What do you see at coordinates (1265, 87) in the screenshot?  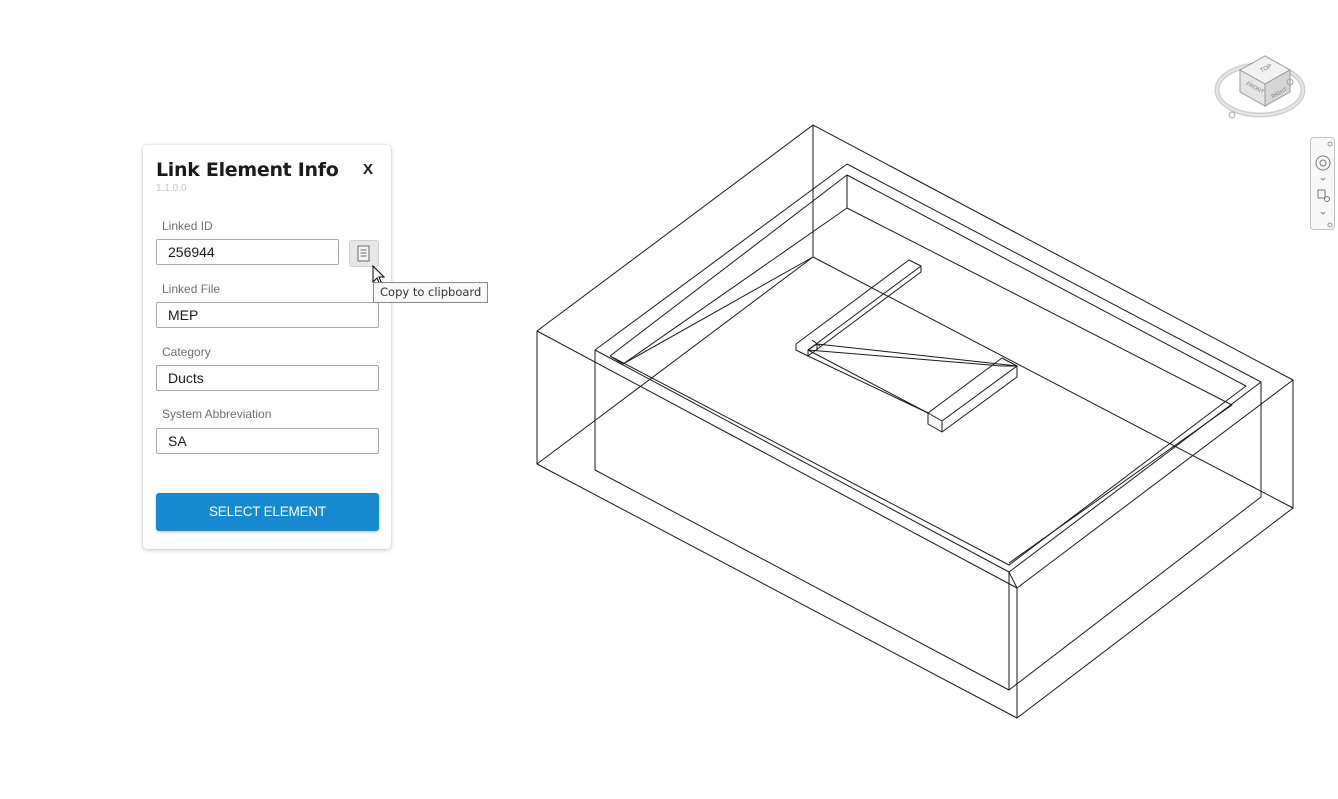 I see `view-cube: TOP FRONT RIGHT` at bounding box center [1265, 87].